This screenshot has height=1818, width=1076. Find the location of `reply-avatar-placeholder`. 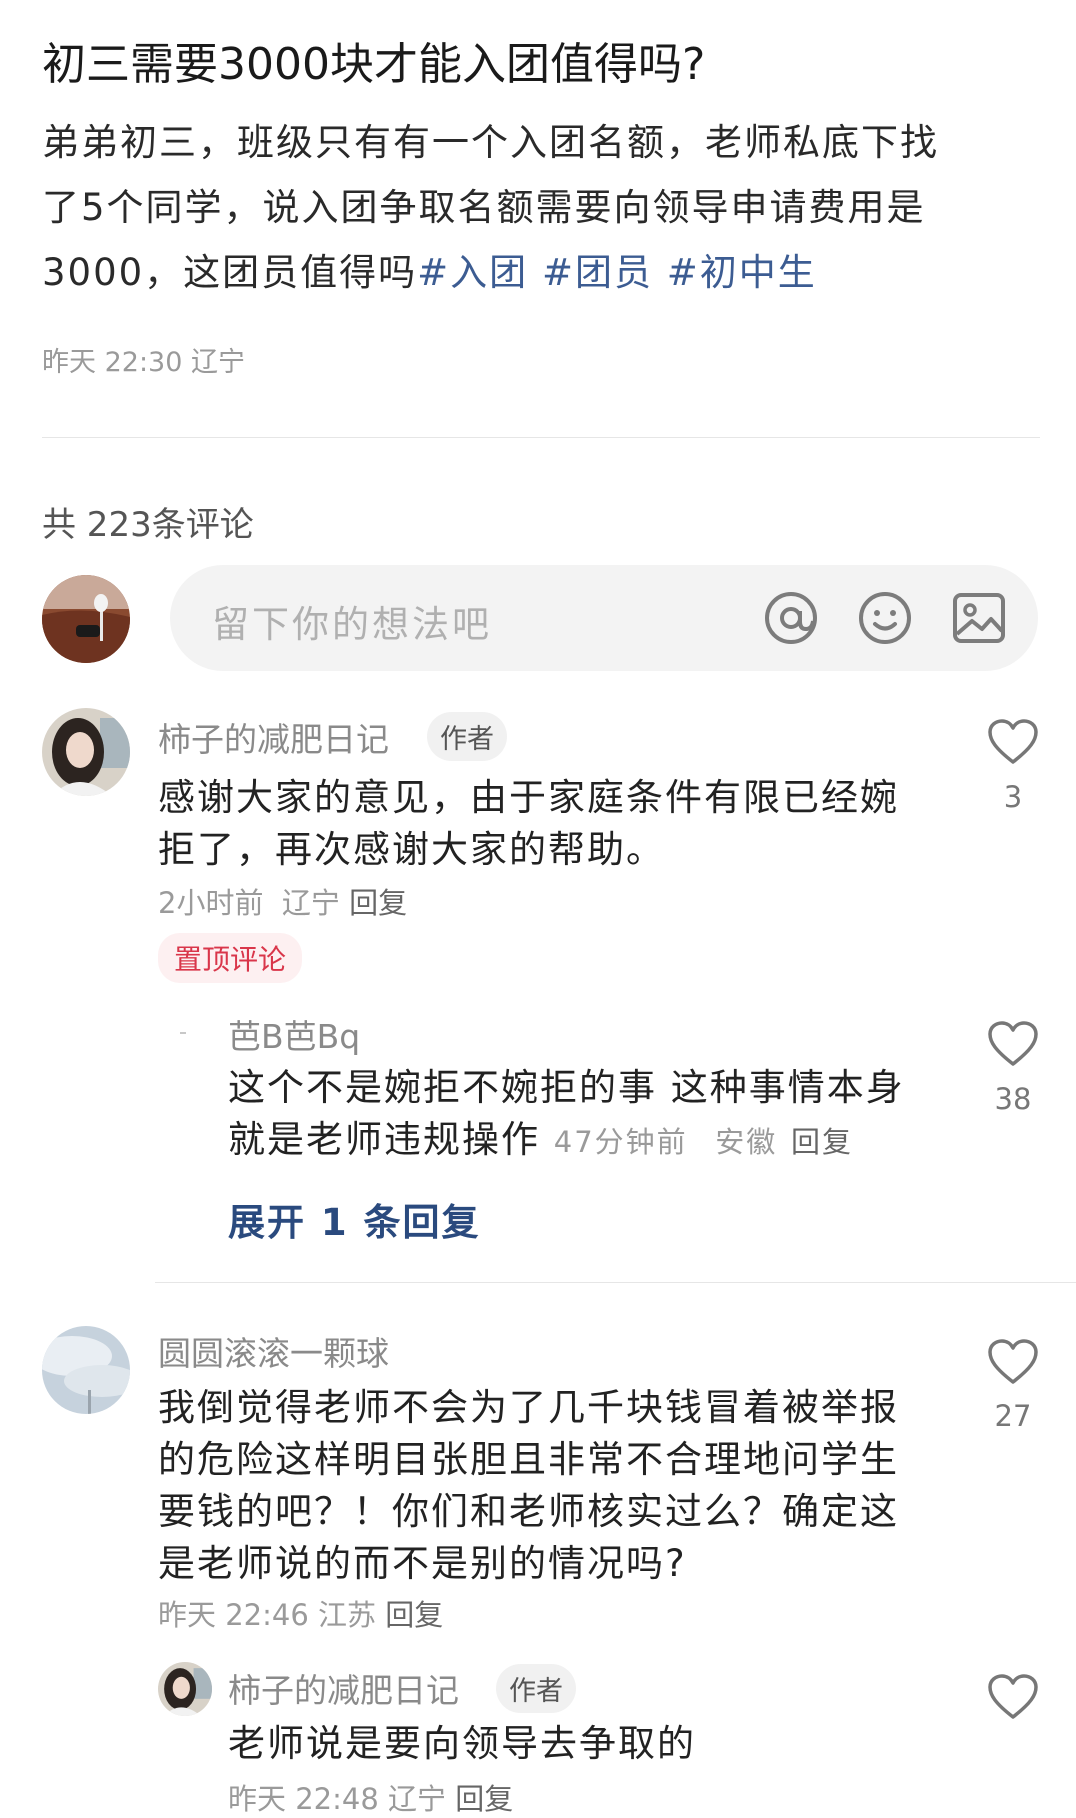

reply-avatar-placeholder is located at coordinates (183, 1033).